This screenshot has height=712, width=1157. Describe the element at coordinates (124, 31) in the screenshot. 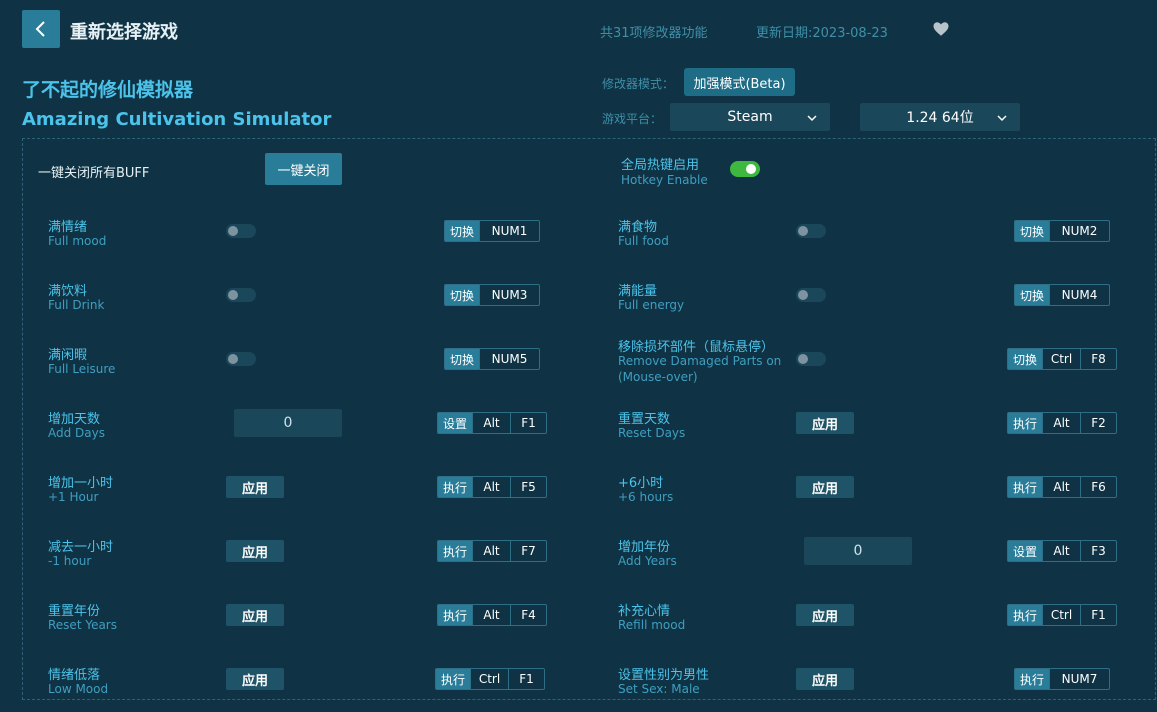

I see `reselect-game-label: 重新选择游戏` at that location.